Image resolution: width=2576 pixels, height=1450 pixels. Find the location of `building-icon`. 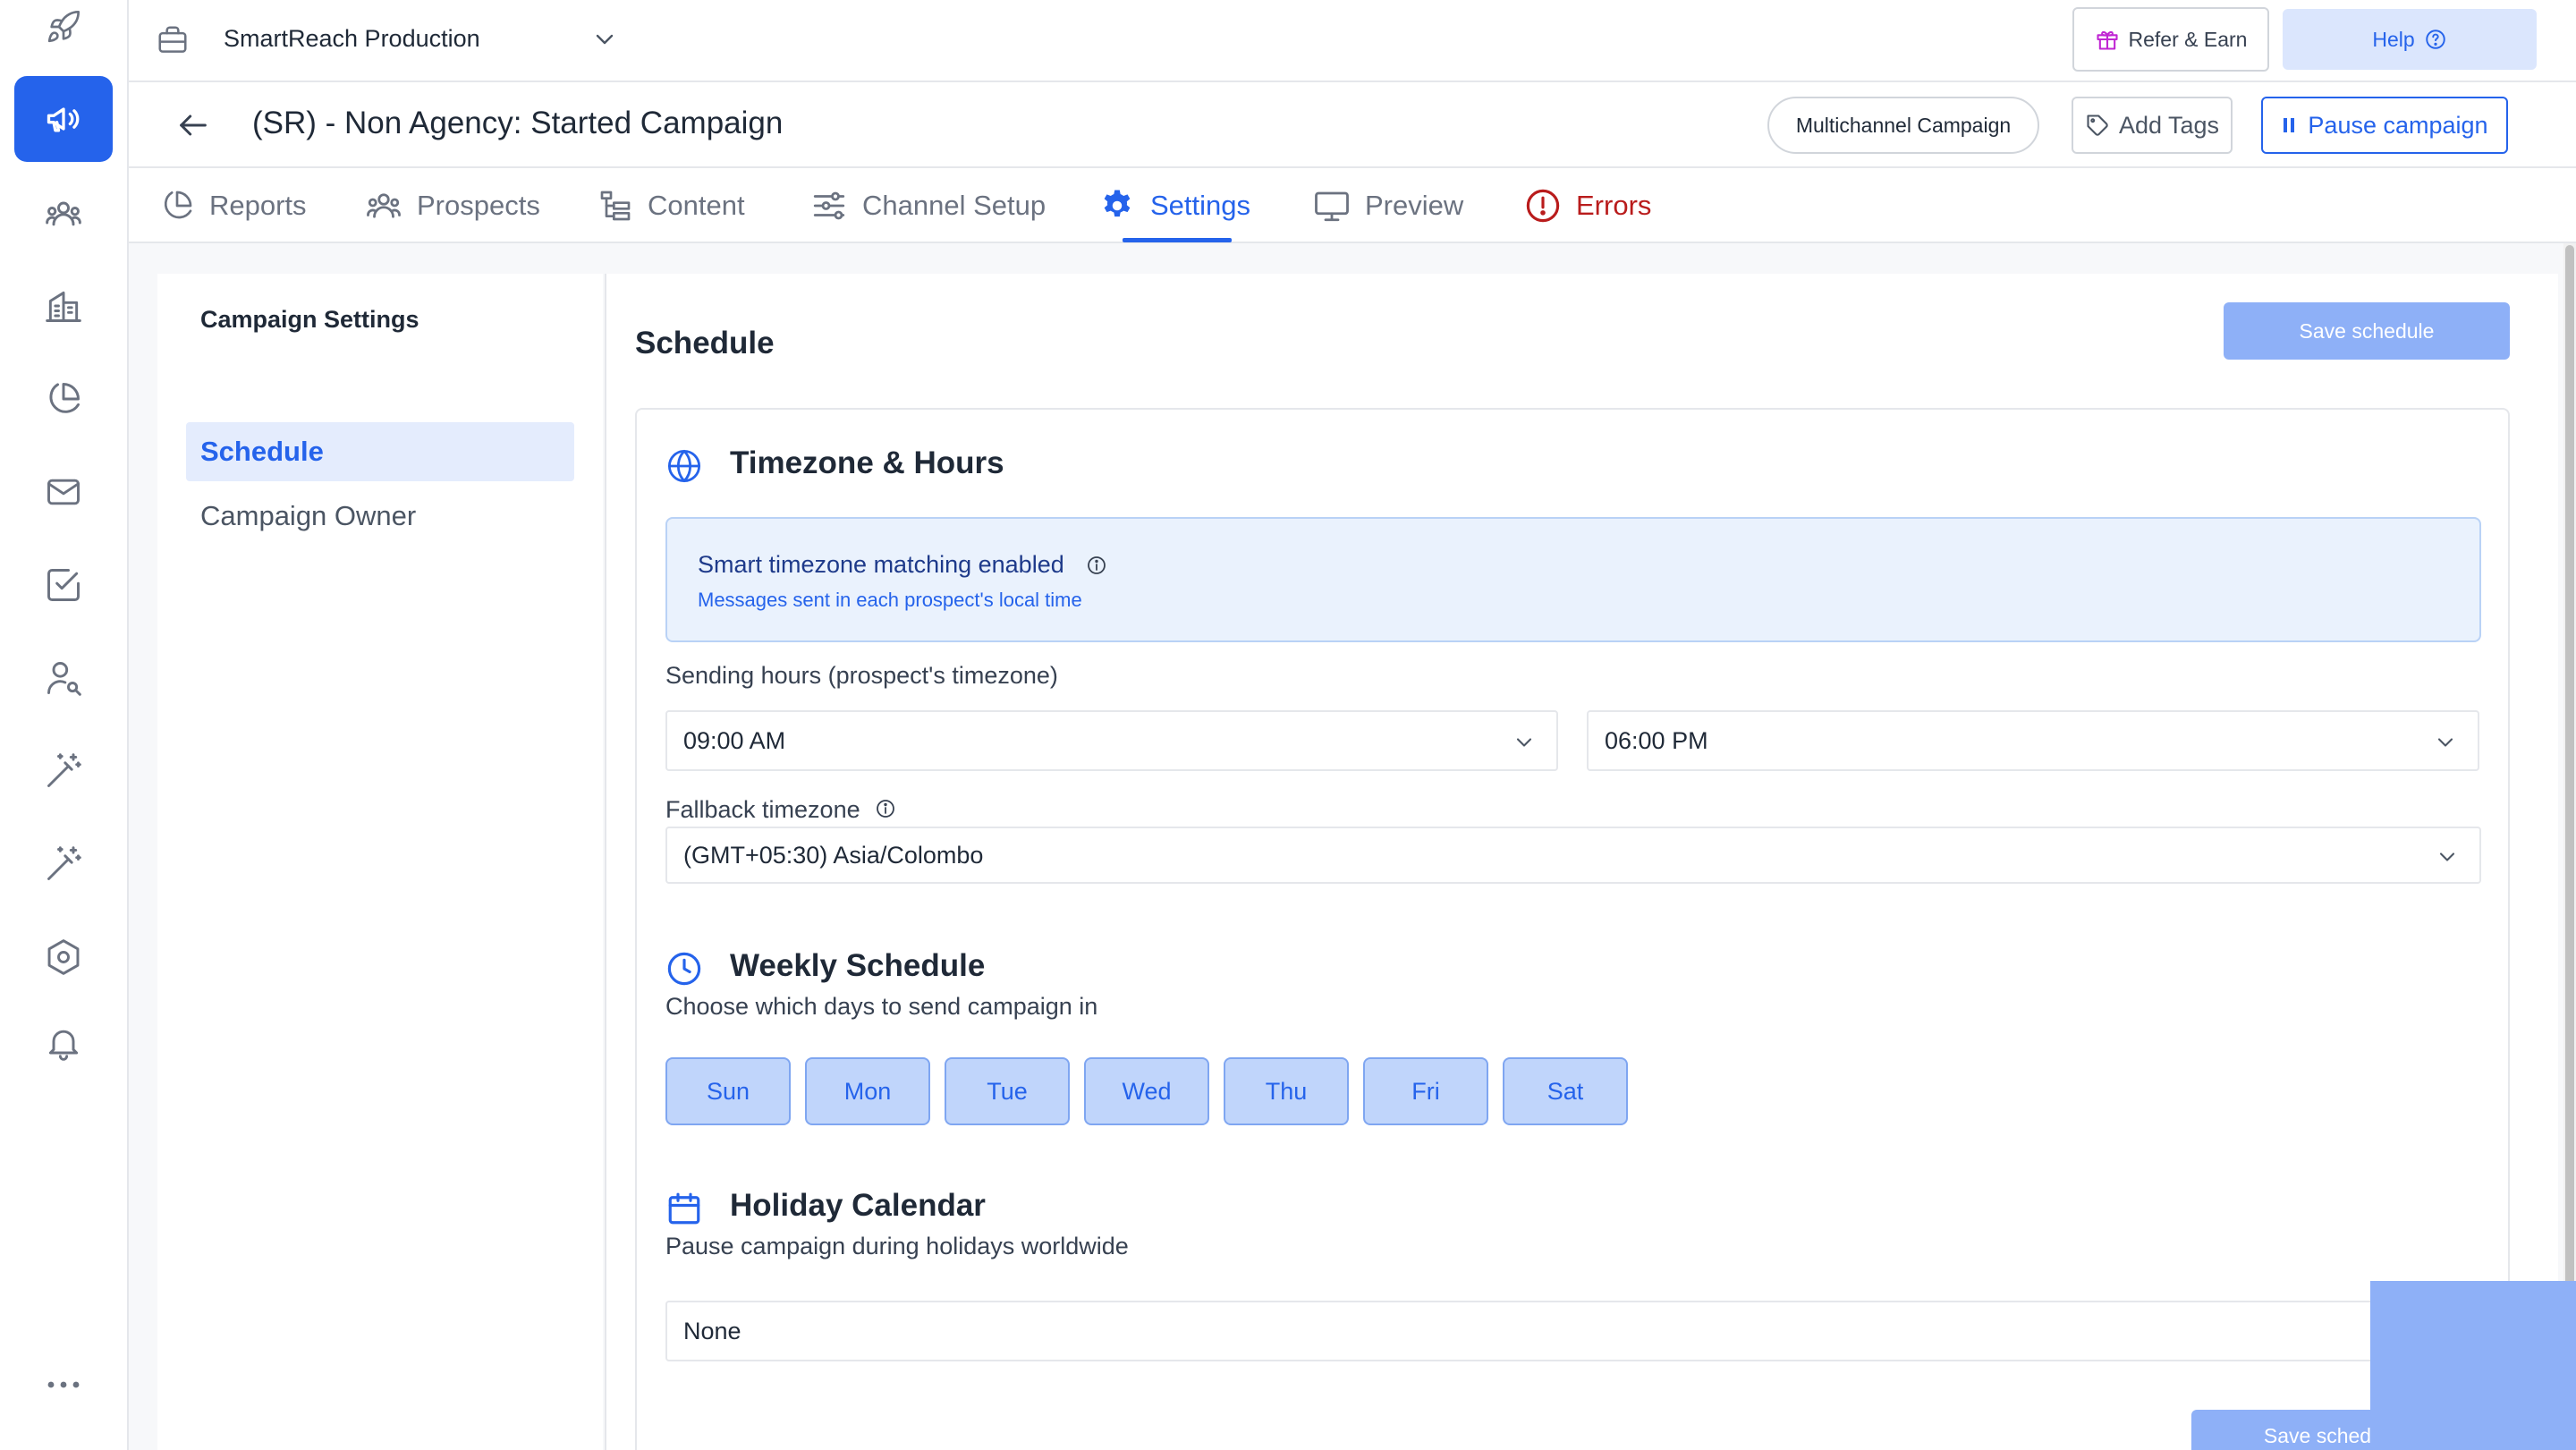

building-icon is located at coordinates (63, 306).